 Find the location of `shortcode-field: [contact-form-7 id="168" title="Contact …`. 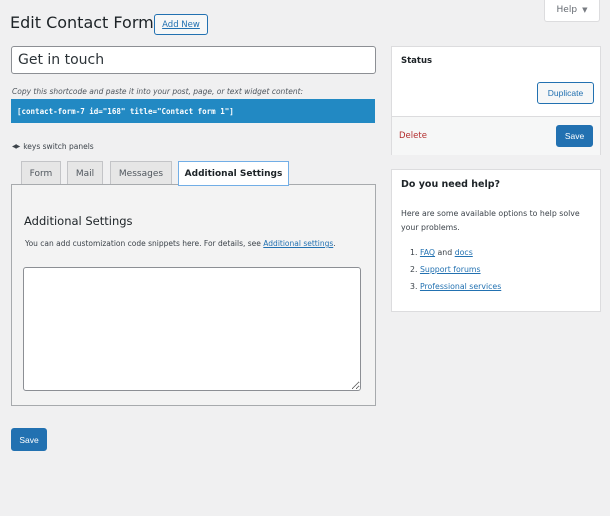

shortcode-field: [contact-form-7 id="168" title="Contact … is located at coordinates (193, 111).